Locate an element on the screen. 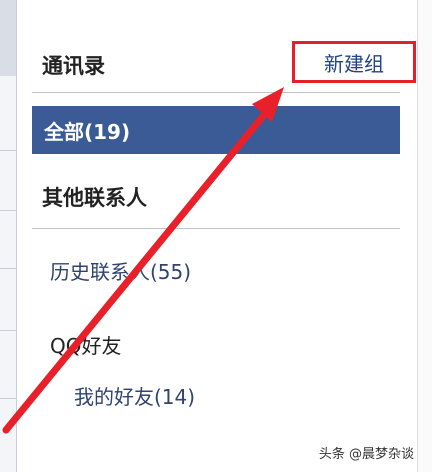 This screenshot has width=432, height=472. all-contacts-item: 全部(19) is located at coordinates (216, 130).